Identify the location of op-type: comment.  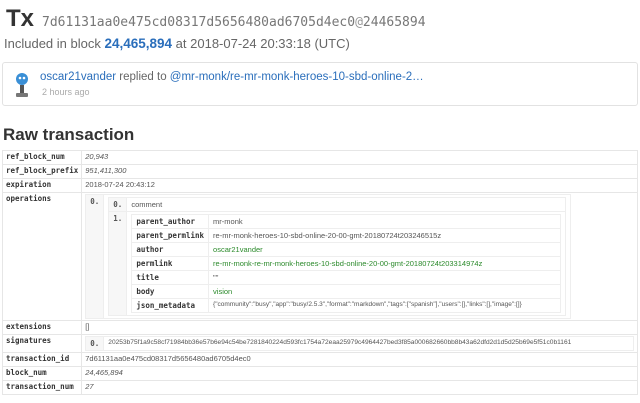
(346, 204).